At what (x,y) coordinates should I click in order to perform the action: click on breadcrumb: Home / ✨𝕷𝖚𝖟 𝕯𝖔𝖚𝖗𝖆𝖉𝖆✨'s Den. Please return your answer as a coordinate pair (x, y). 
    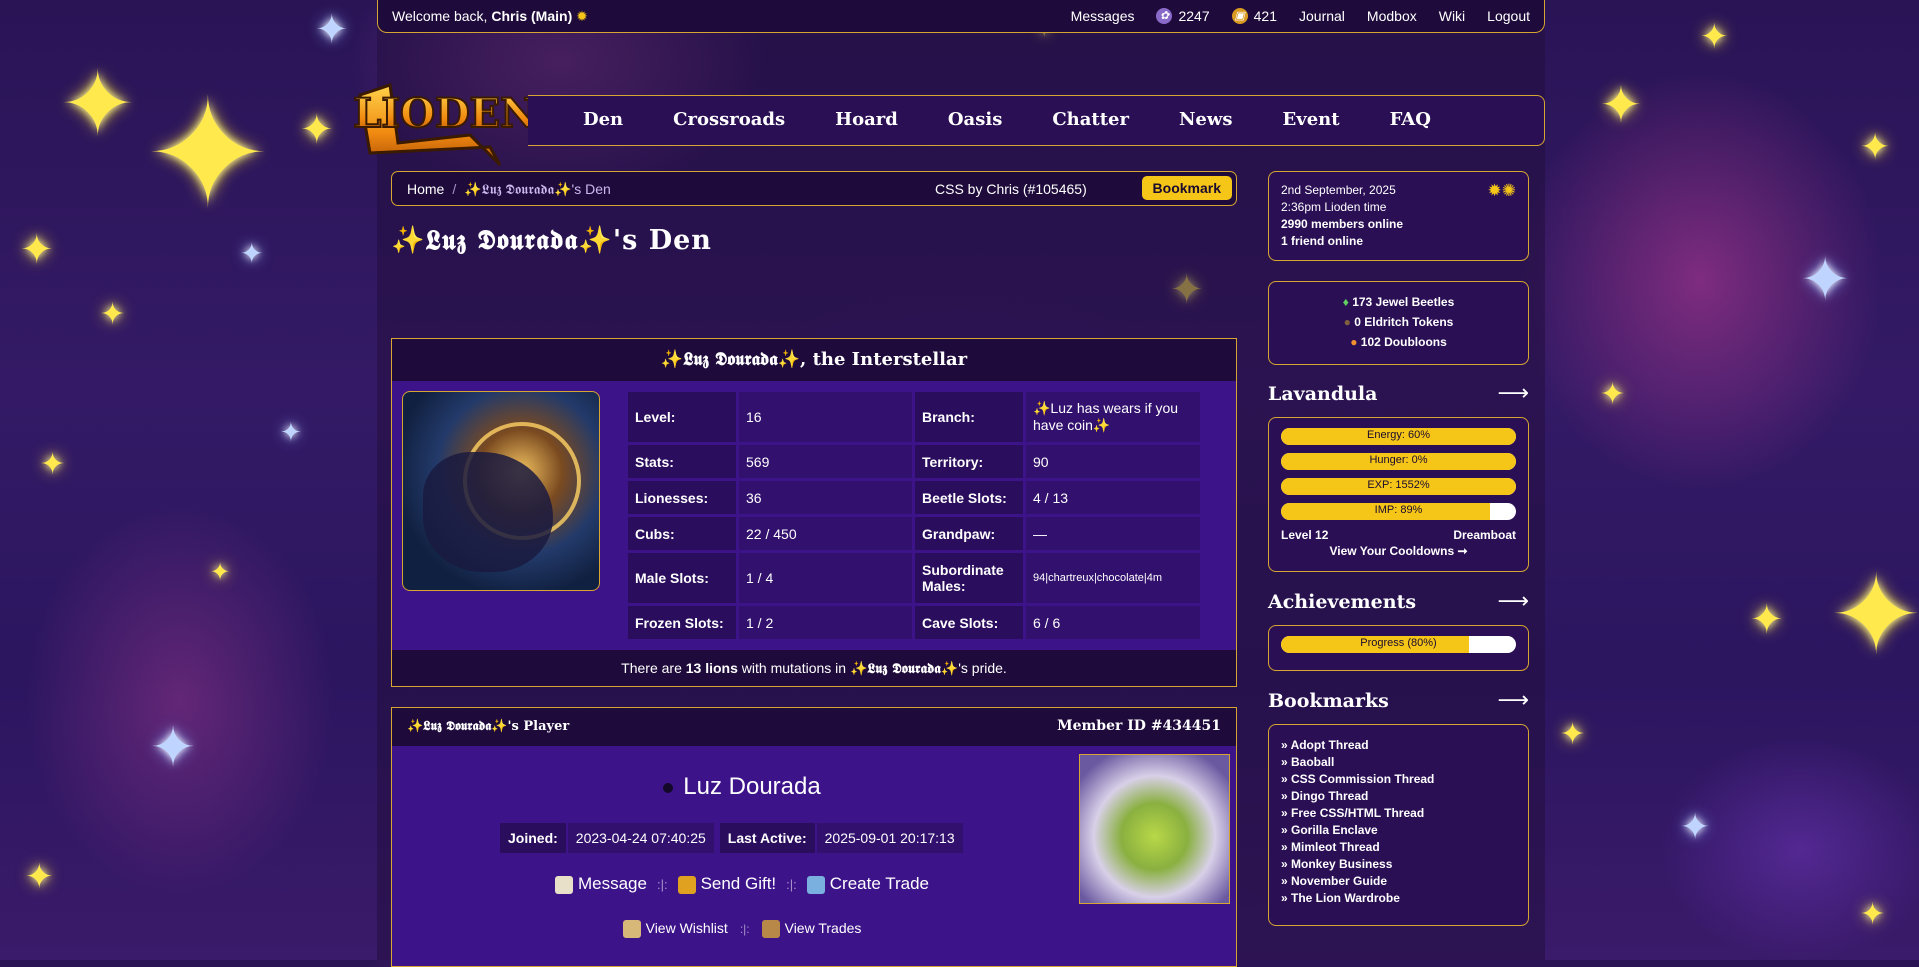
    Looking at the image, I should click on (509, 189).